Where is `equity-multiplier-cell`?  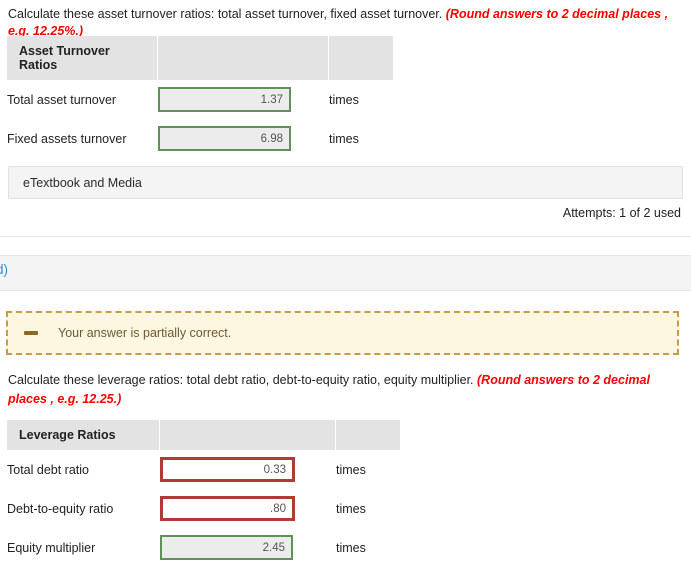
equity-multiplier-cell is located at coordinates (247, 547).